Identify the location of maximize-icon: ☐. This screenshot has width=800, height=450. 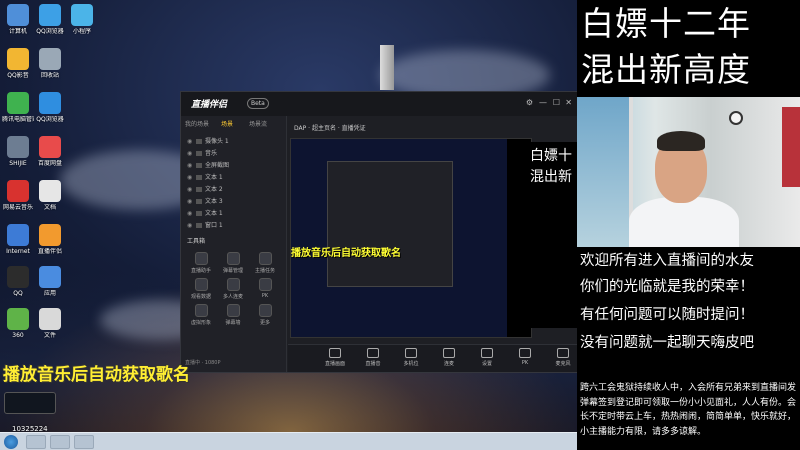
(556, 102).